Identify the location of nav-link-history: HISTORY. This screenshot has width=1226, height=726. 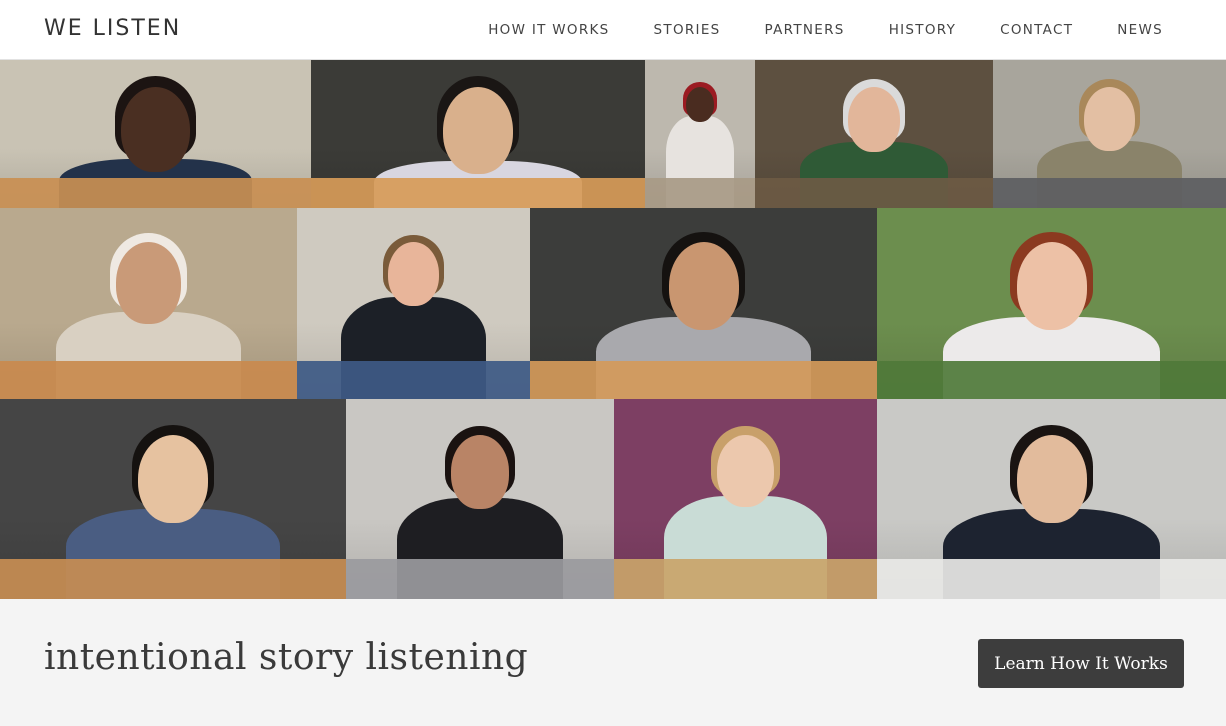
(922, 30).